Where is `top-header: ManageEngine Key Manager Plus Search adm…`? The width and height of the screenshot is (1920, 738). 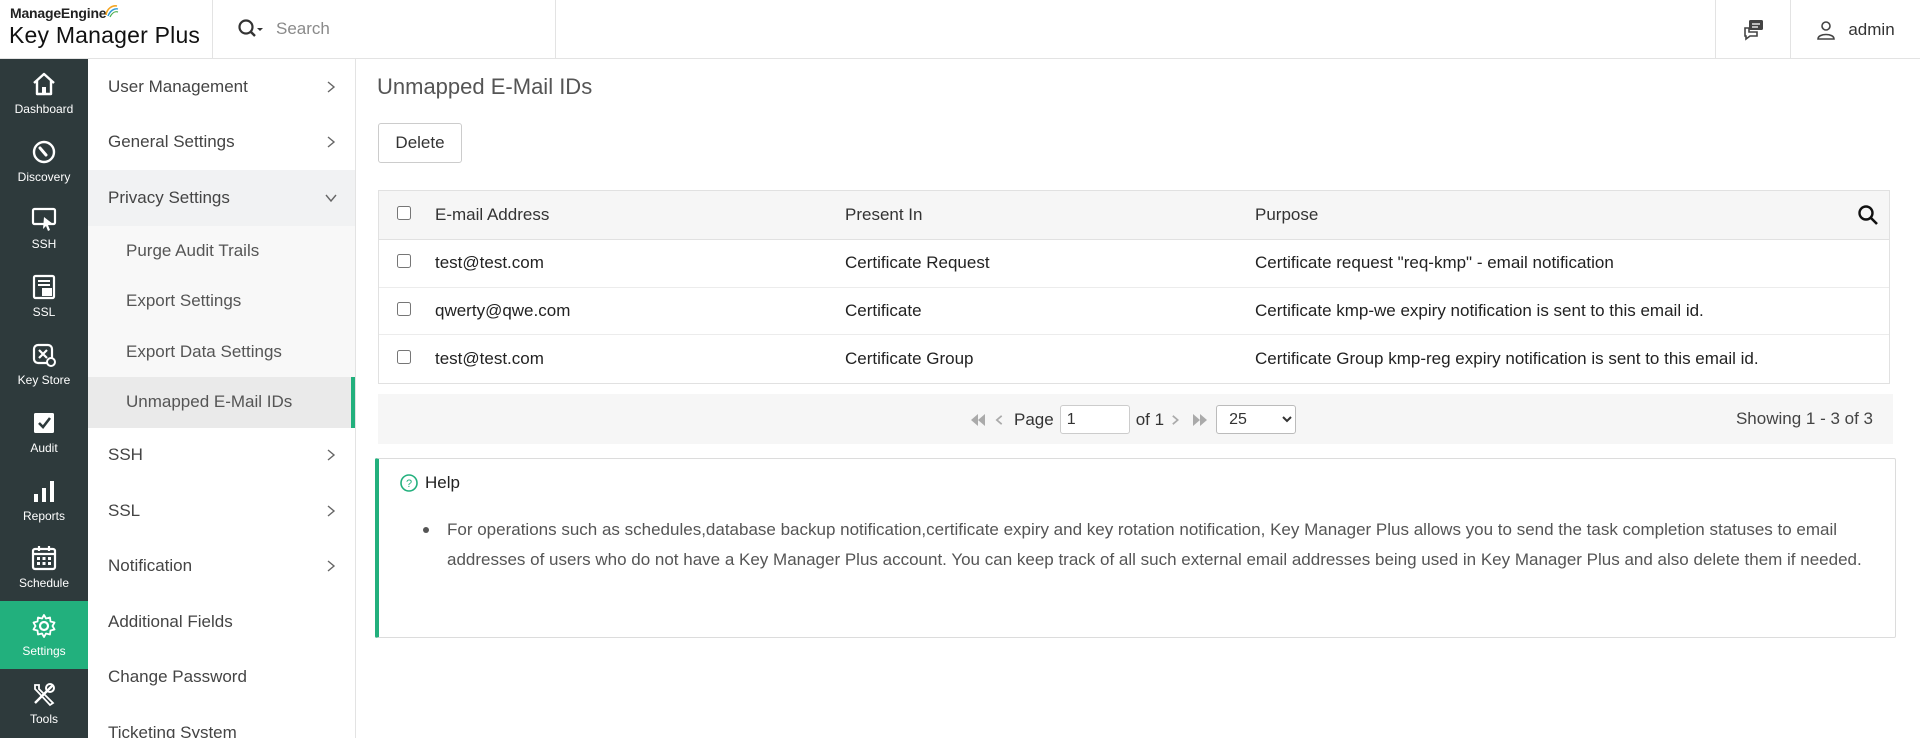 top-header: ManageEngine Key Manager Plus Search adm… is located at coordinates (960, 29).